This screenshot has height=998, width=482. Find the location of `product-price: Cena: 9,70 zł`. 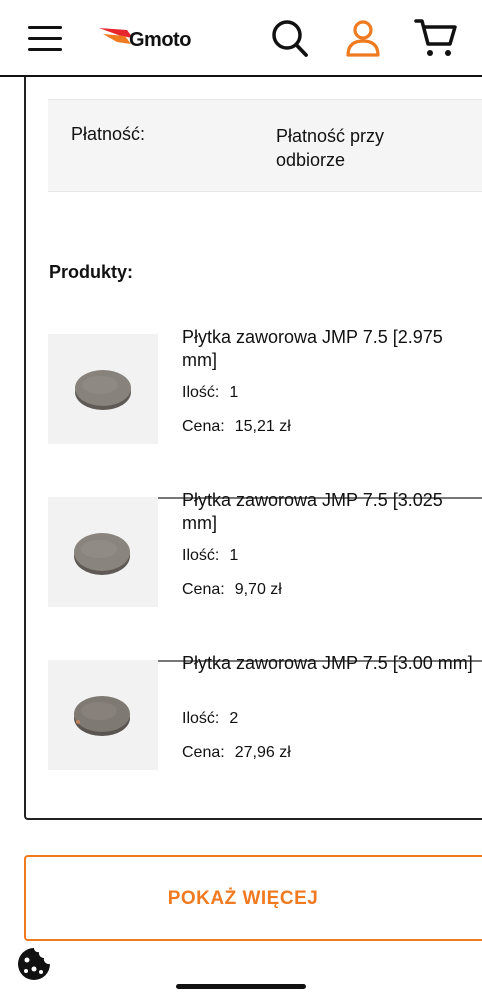

product-price: Cena: 9,70 zł is located at coordinates (232, 590).